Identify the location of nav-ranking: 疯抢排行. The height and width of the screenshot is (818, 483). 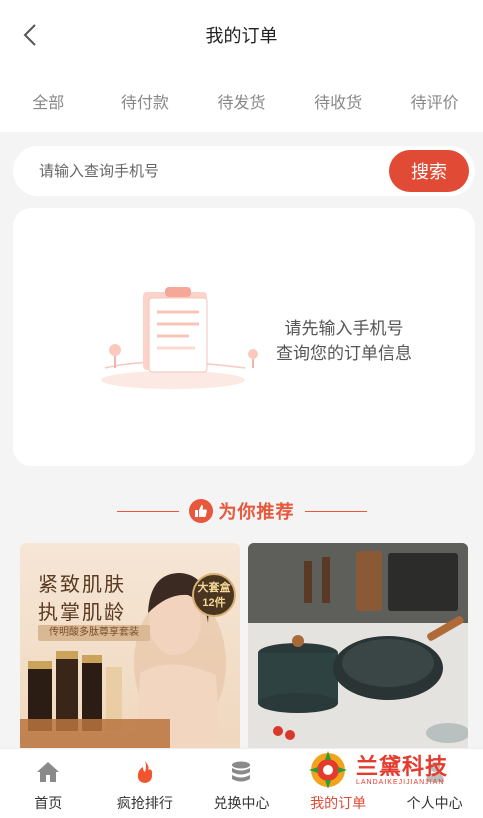
(145, 783).